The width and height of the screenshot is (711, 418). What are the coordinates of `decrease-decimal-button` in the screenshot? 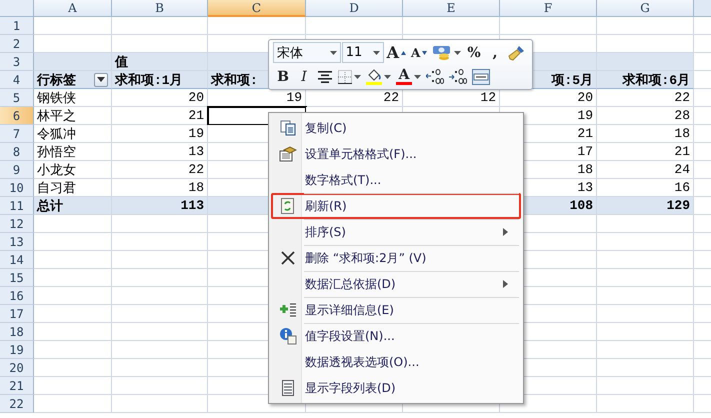 It's located at (458, 76).